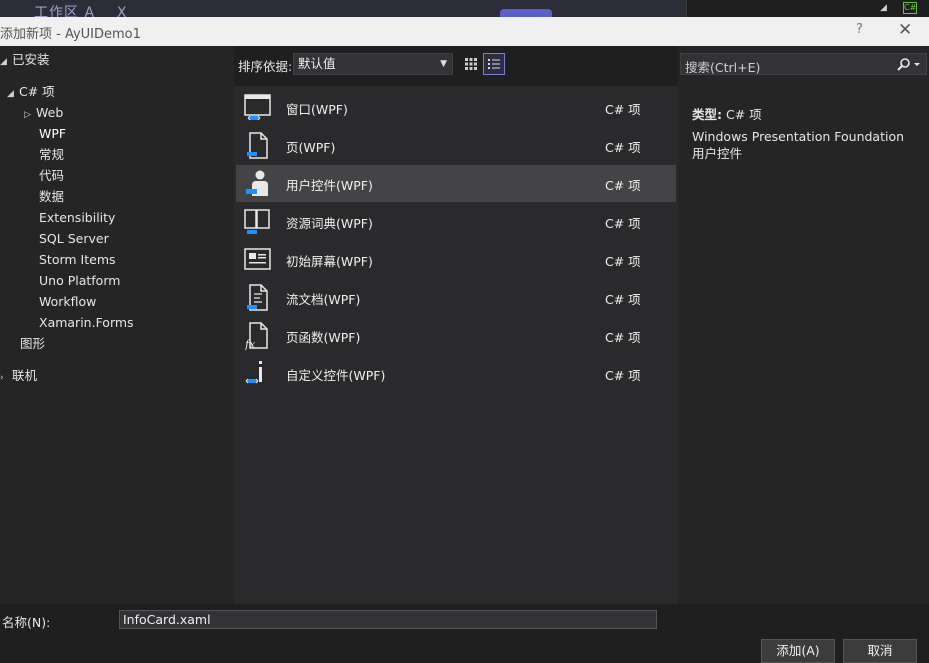 Image resolution: width=929 pixels, height=663 pixels. What do you see at coordinates (43, 113) in the screenshot?
I see `tree-item-web: ▷ Web` at bounding box center [43, 113].